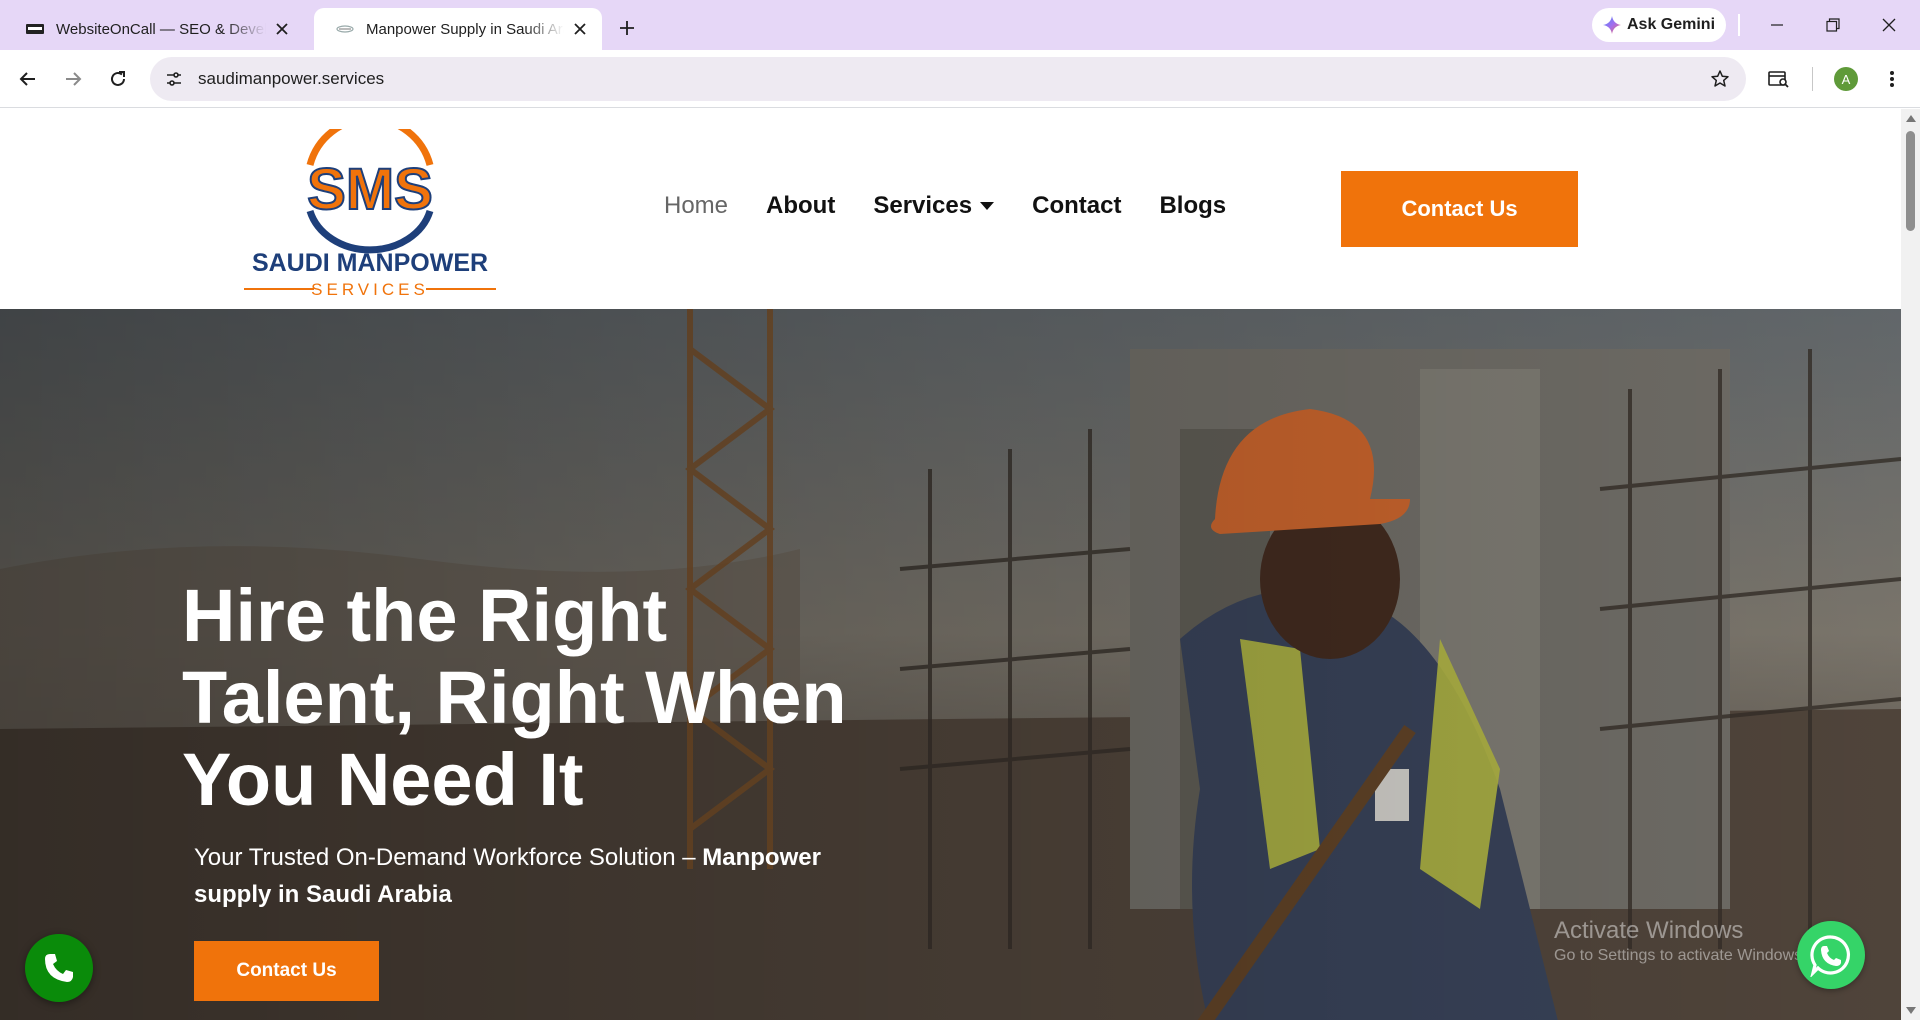  Describe the element at coordinates (1076, 206) in the screenshot. I see `nav-link-contact: Contact` at that location.